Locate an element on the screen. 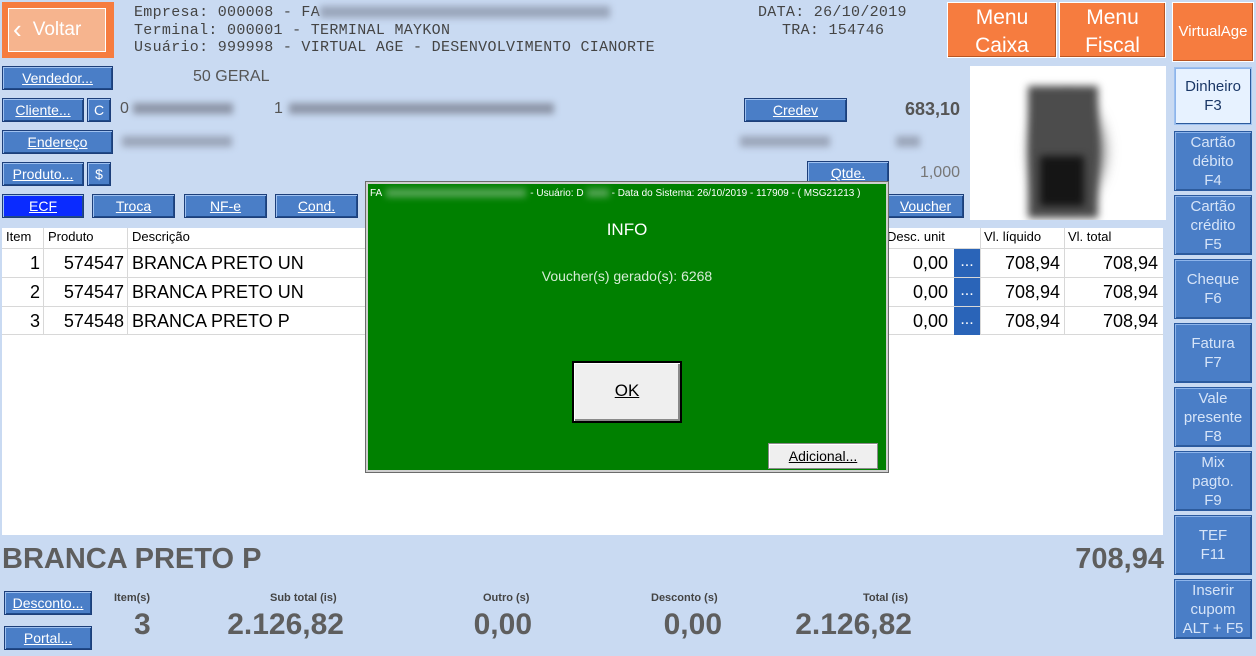 The height and width of the screenshot is (656, 1256). ecf-button: ECF is located at coordinates (43, 206).